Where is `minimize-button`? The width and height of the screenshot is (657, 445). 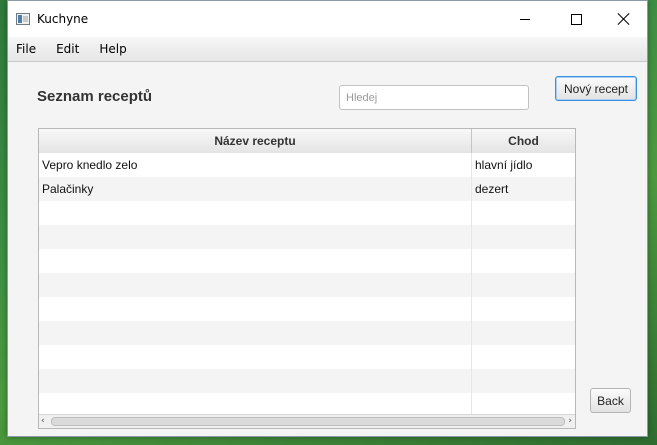 minimize-button is located at coordinates (525, 19).